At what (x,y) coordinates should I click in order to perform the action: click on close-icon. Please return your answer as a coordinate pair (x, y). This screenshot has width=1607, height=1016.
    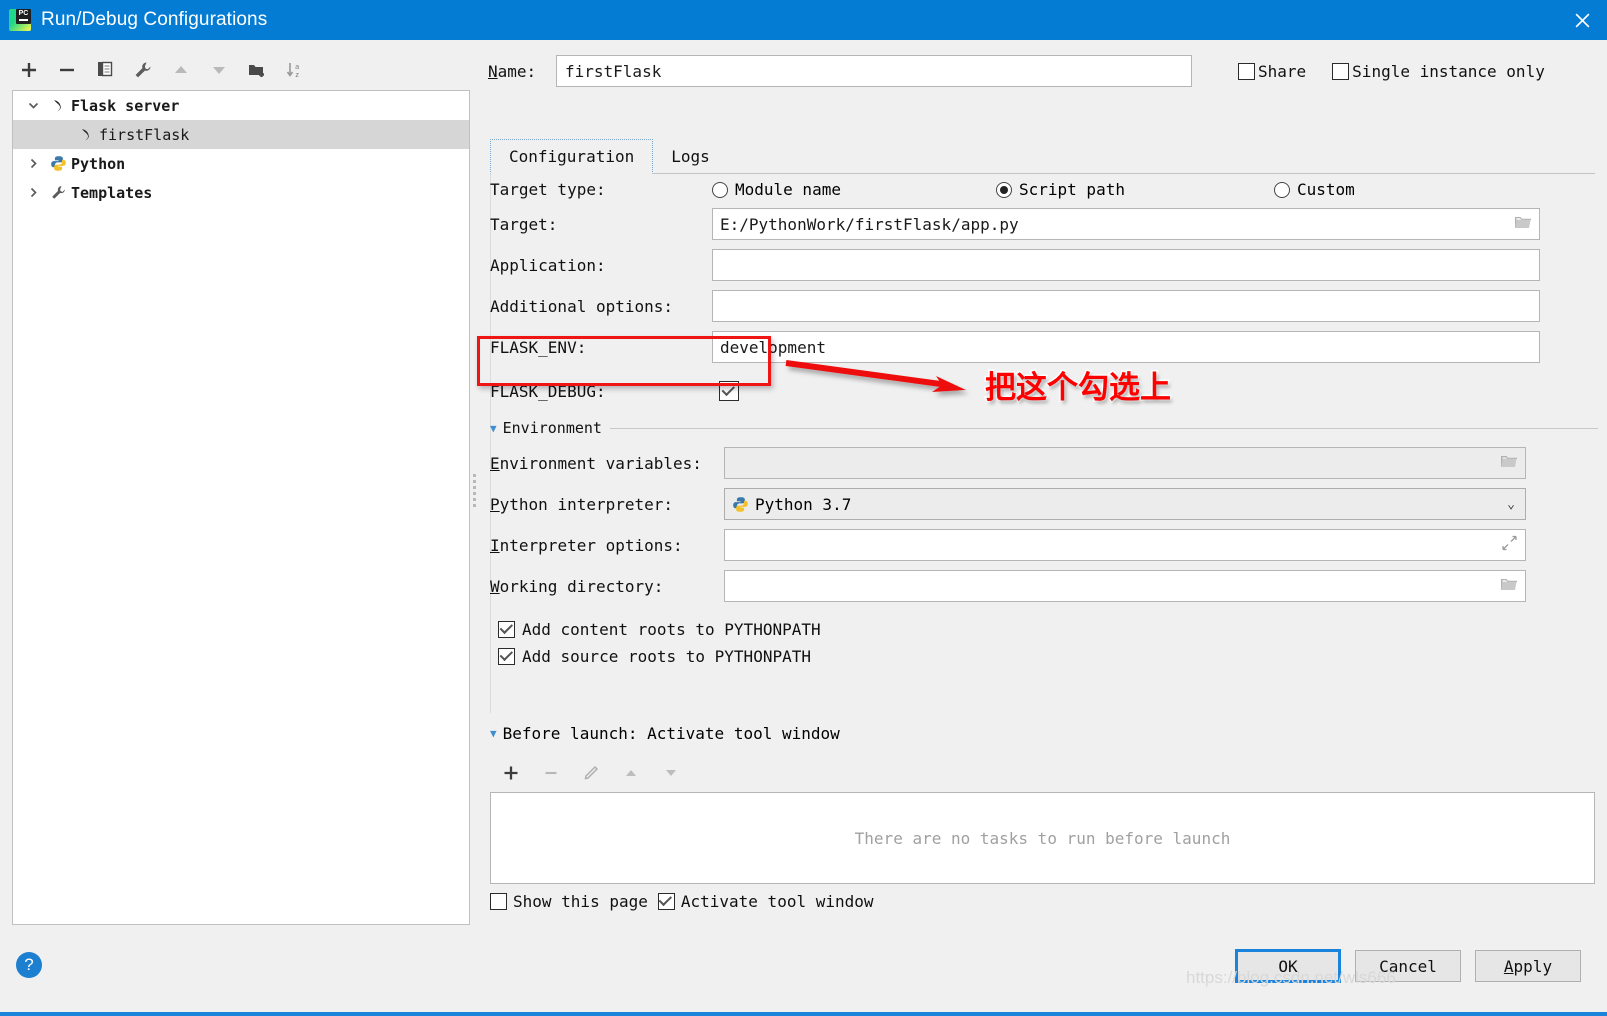
    Looking at the image, I should click on (1582, 20).